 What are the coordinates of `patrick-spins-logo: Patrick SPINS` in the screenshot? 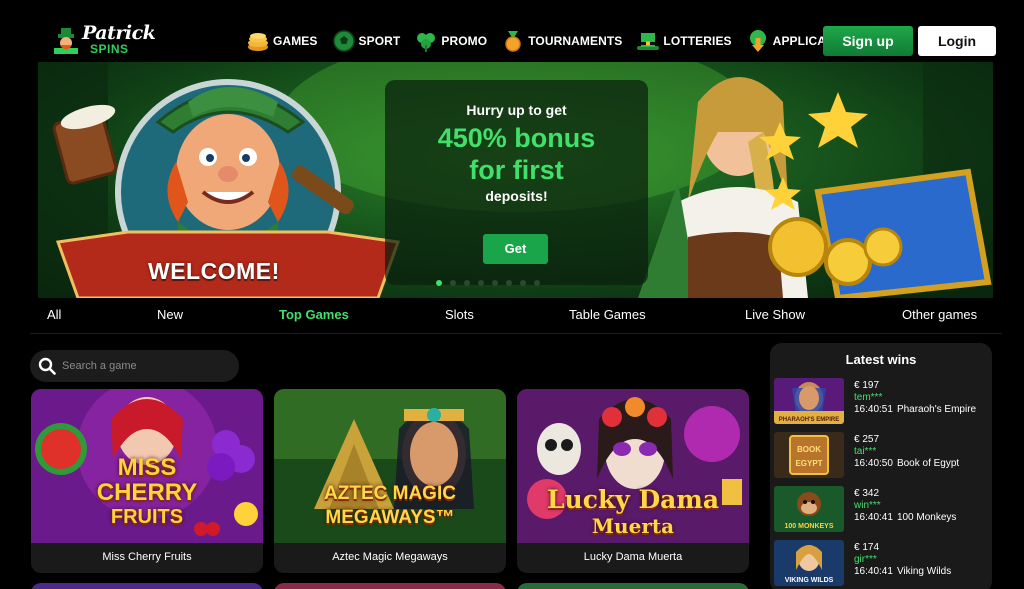 It's located at (104, 40).